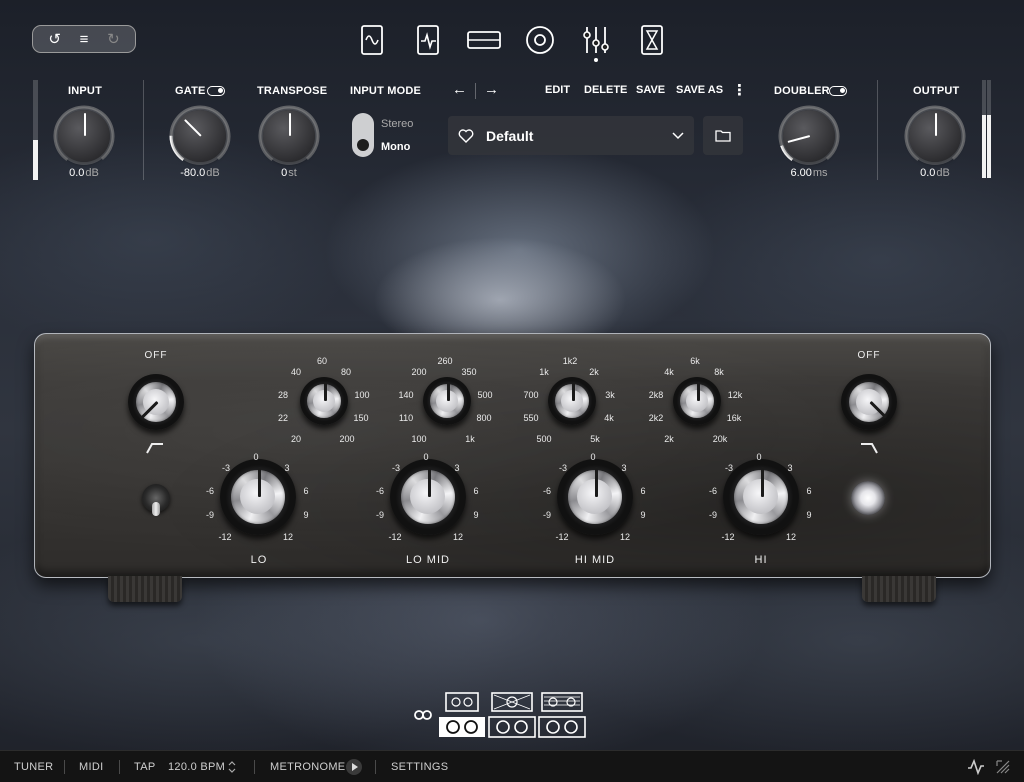 Image resolution: width=1024 pixels, height=782 pixels. Describe the element at coordinates (397, 124) in the screenshot. I see `input-mode-stereo: Stereo` at that location.